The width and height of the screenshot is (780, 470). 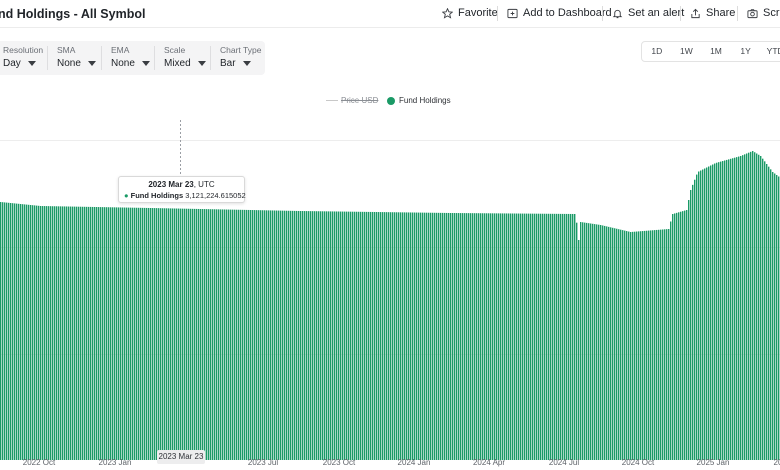 What do you see at coordinates (770, 51) in the screenshot?
I see `range-ytd-button: YTD` at bounding box center [770, 51].